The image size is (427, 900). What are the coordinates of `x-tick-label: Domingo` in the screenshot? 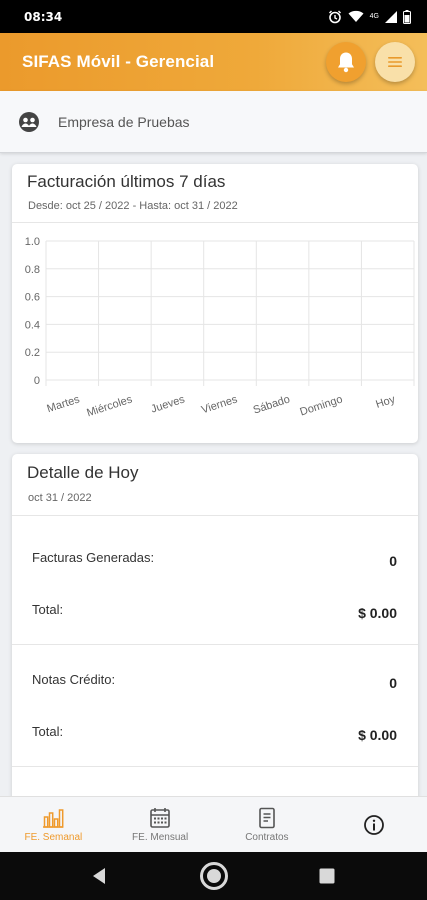 It's located at (321, 405).